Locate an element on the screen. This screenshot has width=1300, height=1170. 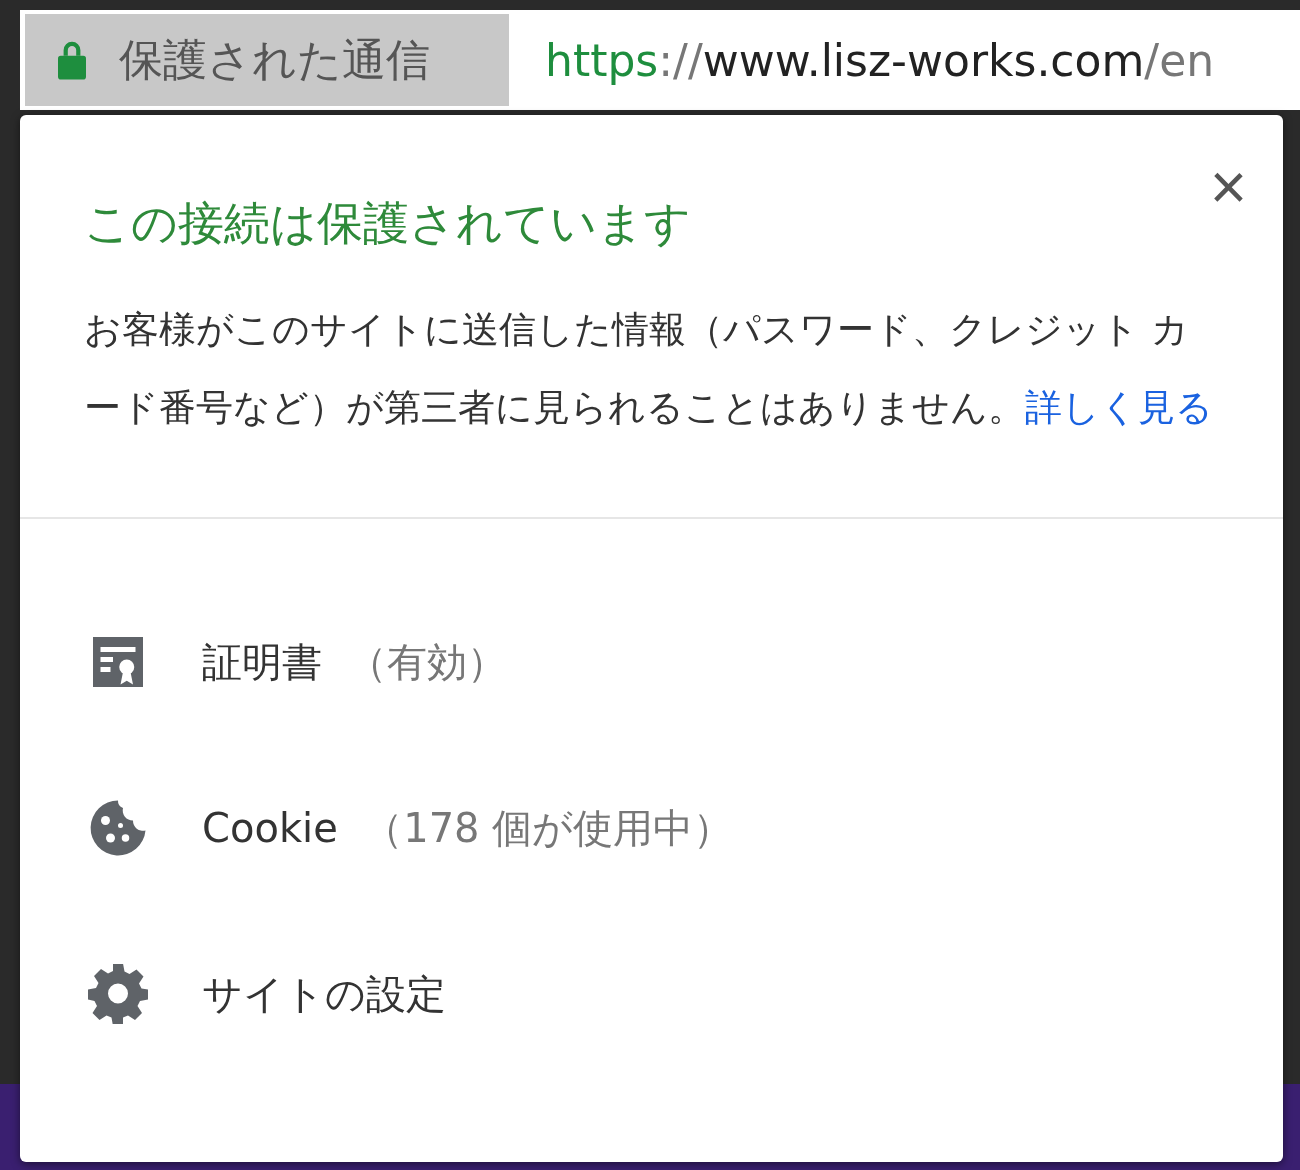
menu-item: サイトの設定 is located at coordinates (324, 994).